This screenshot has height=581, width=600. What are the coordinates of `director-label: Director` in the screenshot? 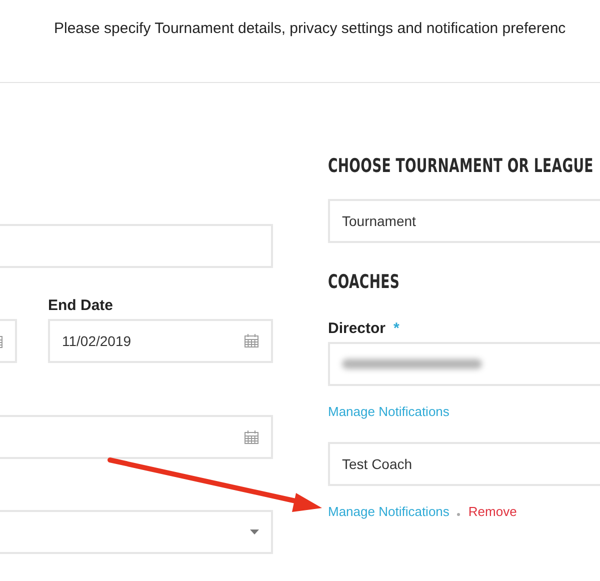 It's located at (357, 328).